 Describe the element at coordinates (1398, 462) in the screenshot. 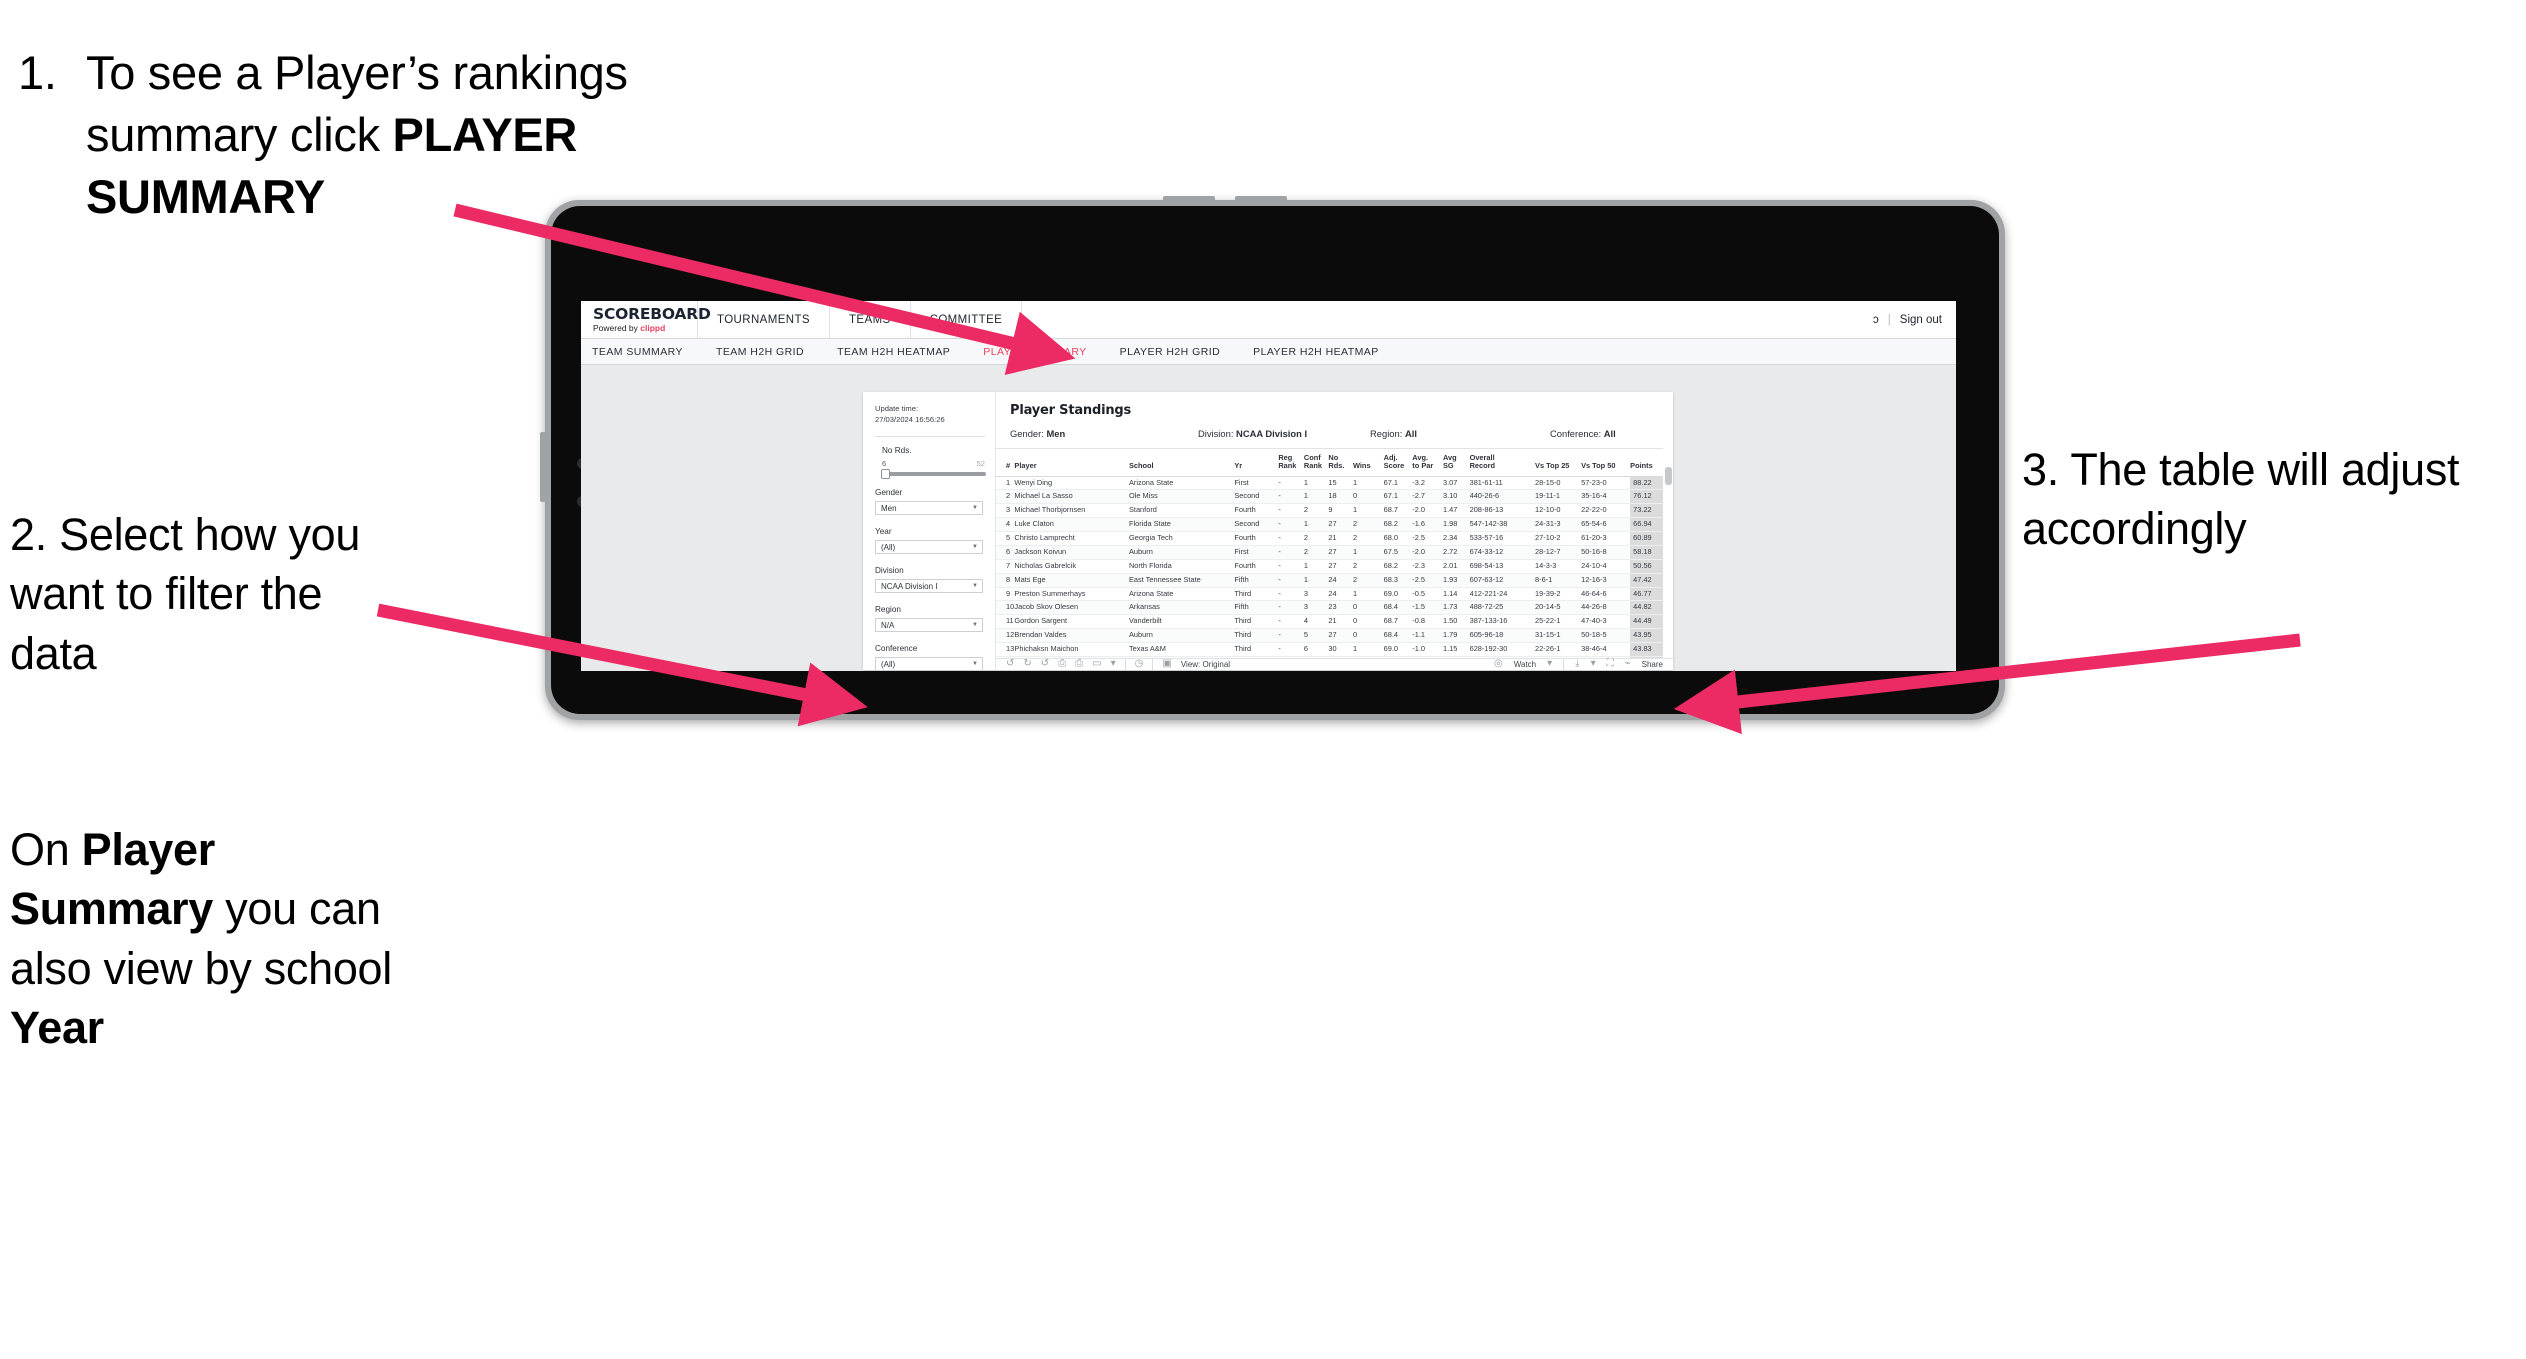

I see `col-adj-score: Adj. Score` at that location.